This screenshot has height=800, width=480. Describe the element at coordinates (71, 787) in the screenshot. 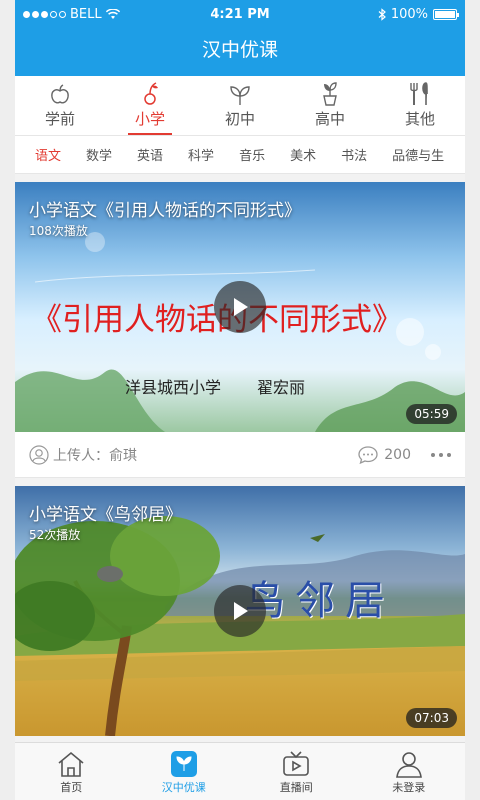

I see `tab-label: 首页` at that location.